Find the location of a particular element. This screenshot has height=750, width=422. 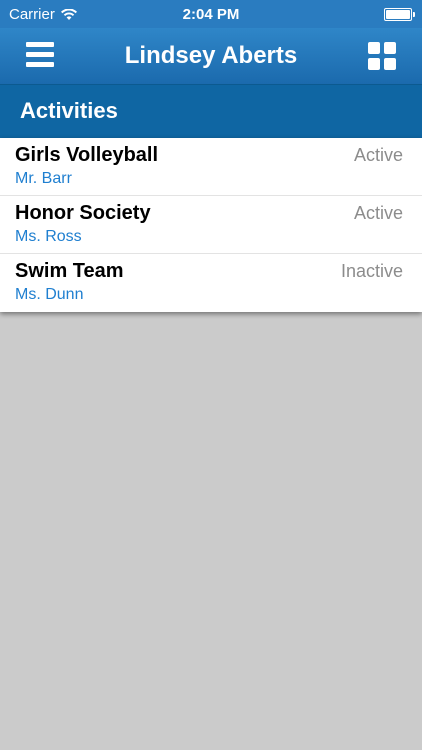

page-title: Lindsey Aberts is located at coordinates (211, 55).